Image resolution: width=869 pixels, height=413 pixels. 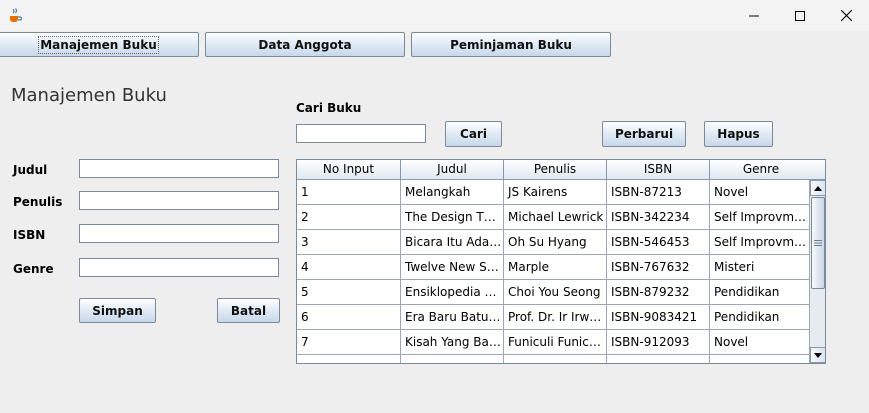 What do you see at coordinates (658, 267) in the screenshot?
I see `table-cell: ISBN-767632` at bounding box center [658, 267].